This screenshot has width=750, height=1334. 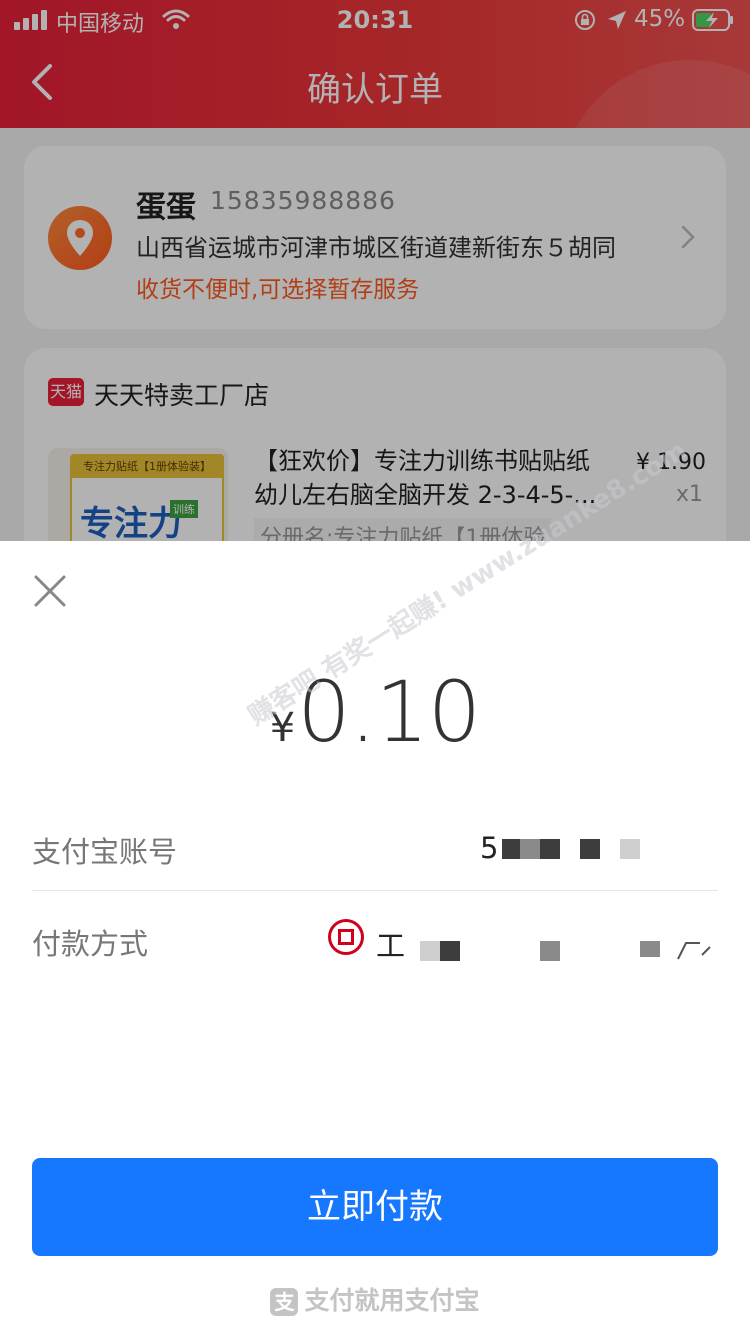 What do you see at coordinates (90, 944) in the screenshot?
I see `payment-method-label: 付款方式` at bounding box center [90, 944].